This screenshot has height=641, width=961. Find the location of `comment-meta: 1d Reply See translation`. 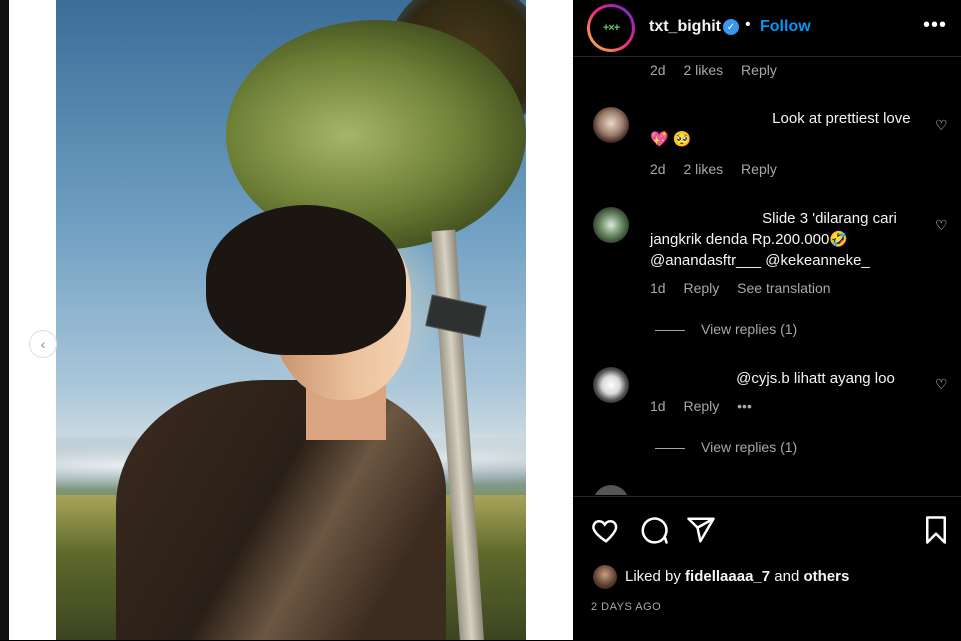

comment-meta: 1d Reply See translation is located at coordinates (747, 288).